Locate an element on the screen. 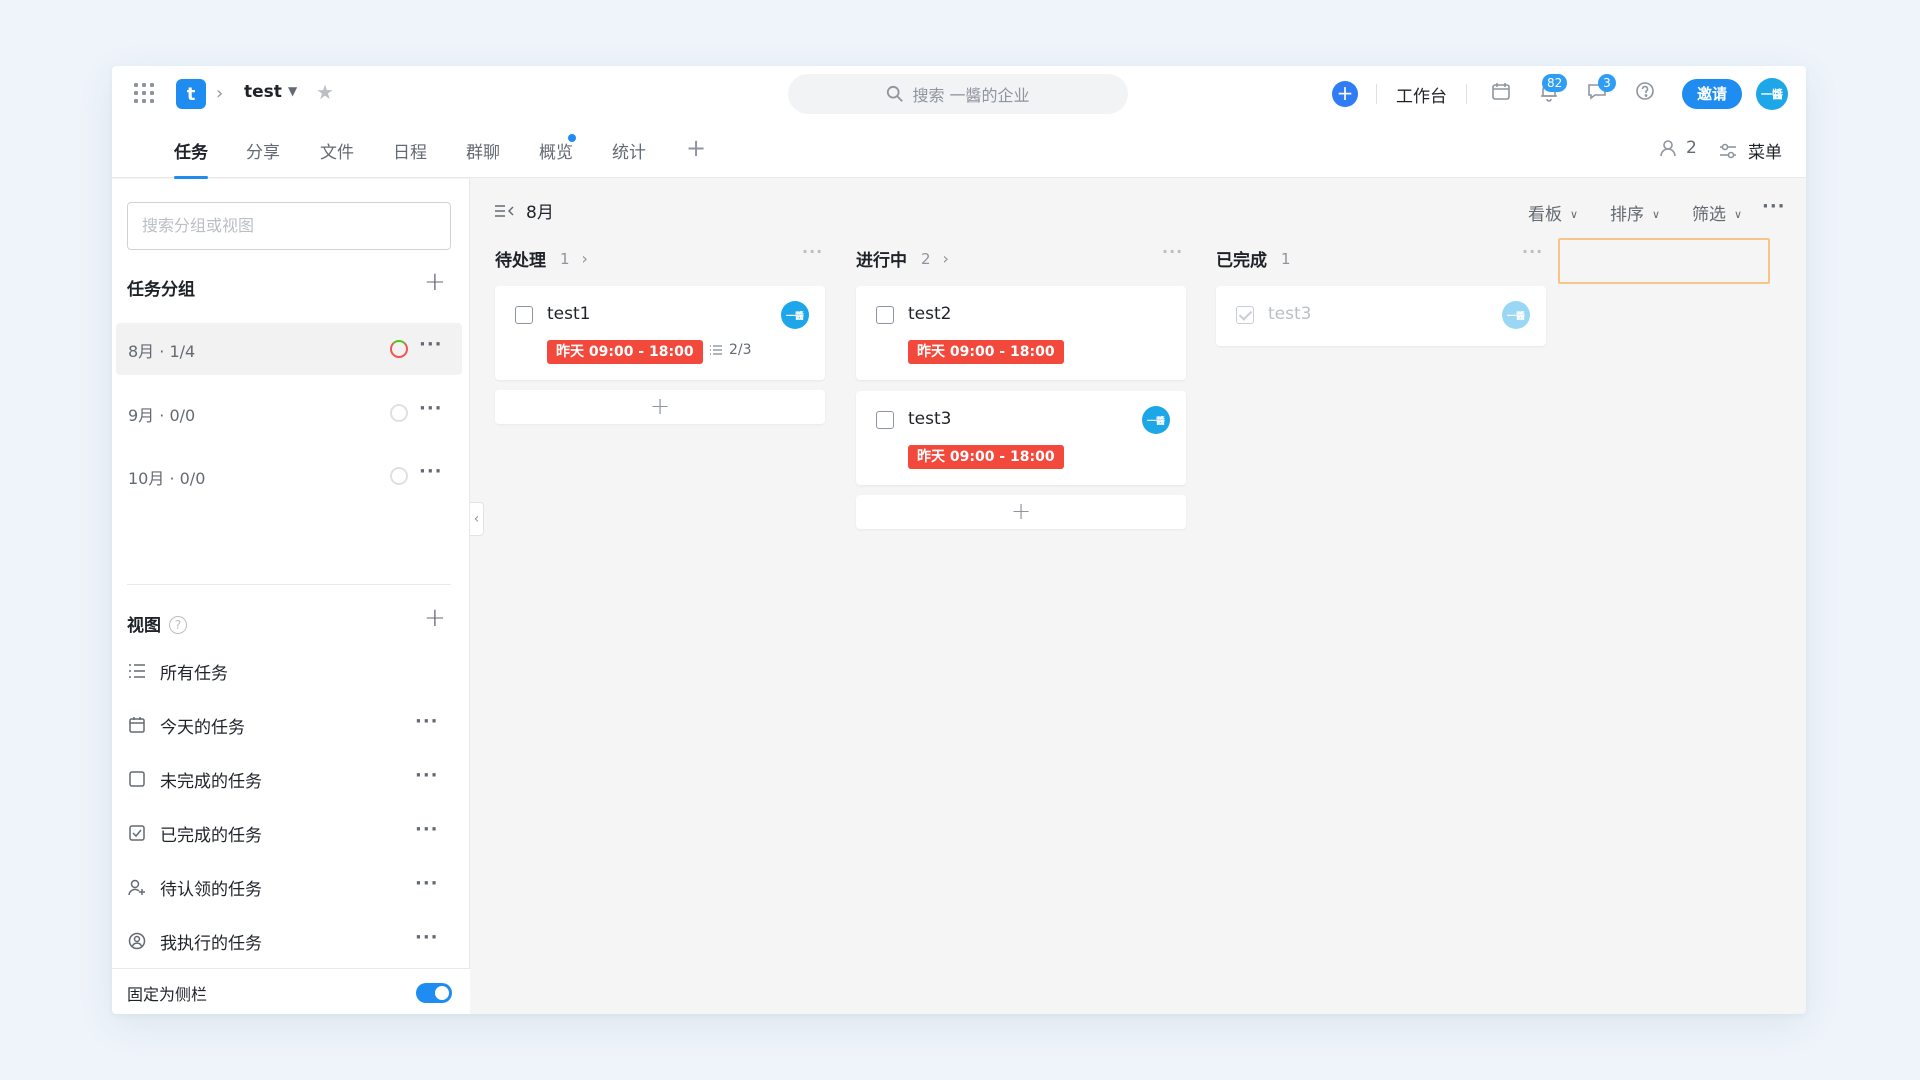  add-group-icon: + is located at coordinates (435, 282).